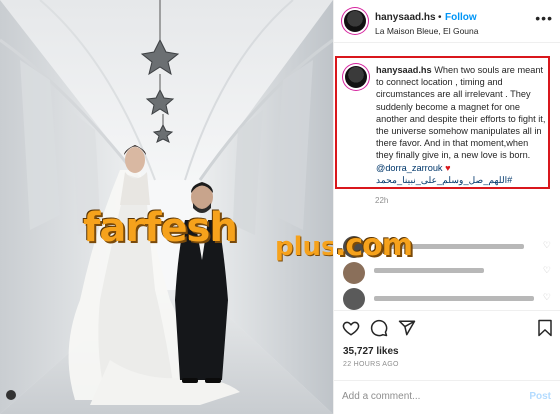  Describe the element at coordinates (304, 247) in the screenshot. I see `watermark-plus: plus` at that location.